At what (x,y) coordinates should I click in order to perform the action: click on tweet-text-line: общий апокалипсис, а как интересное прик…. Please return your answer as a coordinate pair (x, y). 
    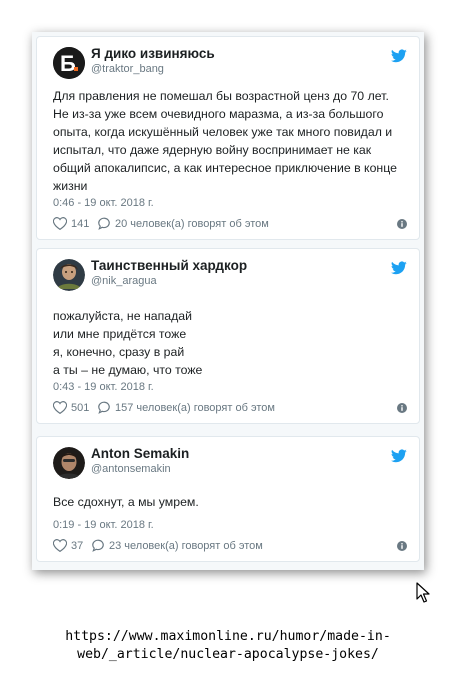
    Looking at the image, I should click on (225, 168).